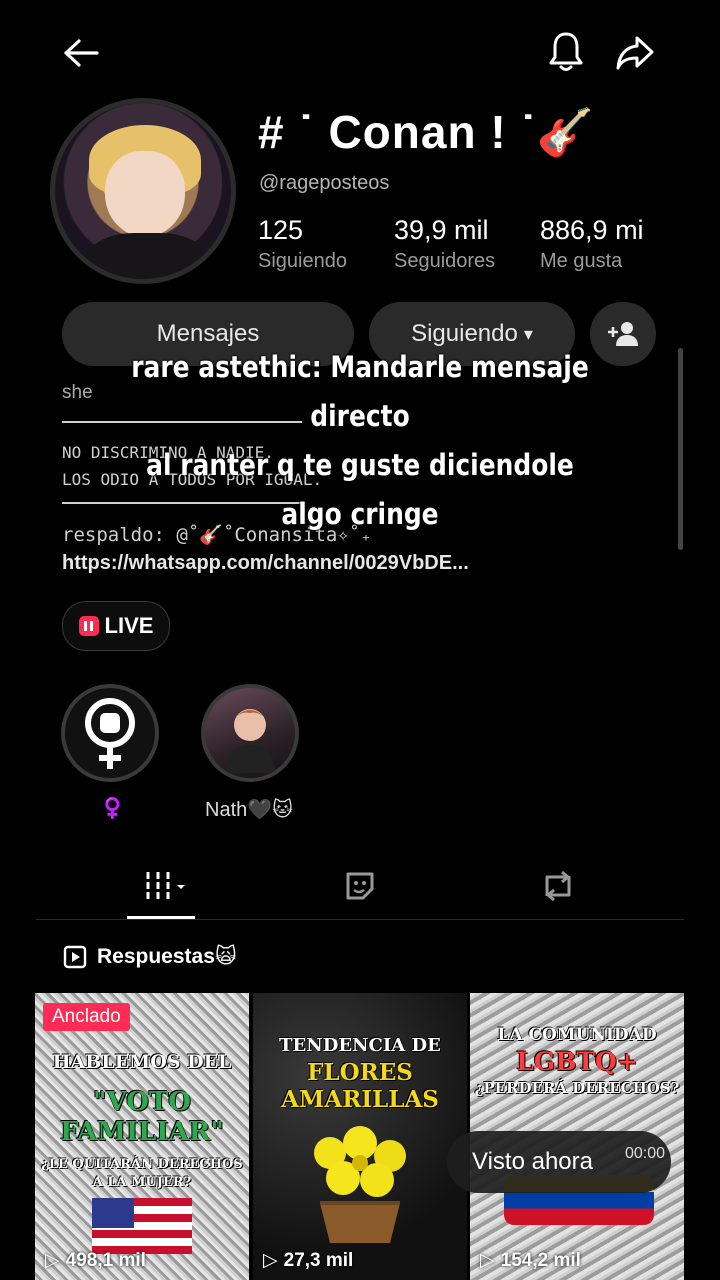 This screenshot has width=720, height=1280. I want to click on watched-now-pill: Visto ahora 00:00, so click(559, 1162).